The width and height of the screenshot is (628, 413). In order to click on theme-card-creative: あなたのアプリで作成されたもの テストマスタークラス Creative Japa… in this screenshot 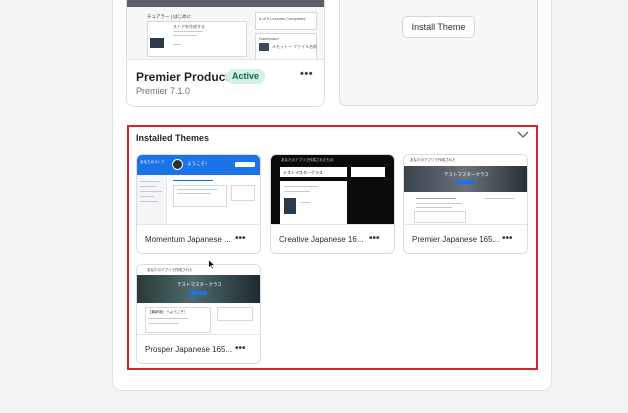, I will do `click(332, 204)`.